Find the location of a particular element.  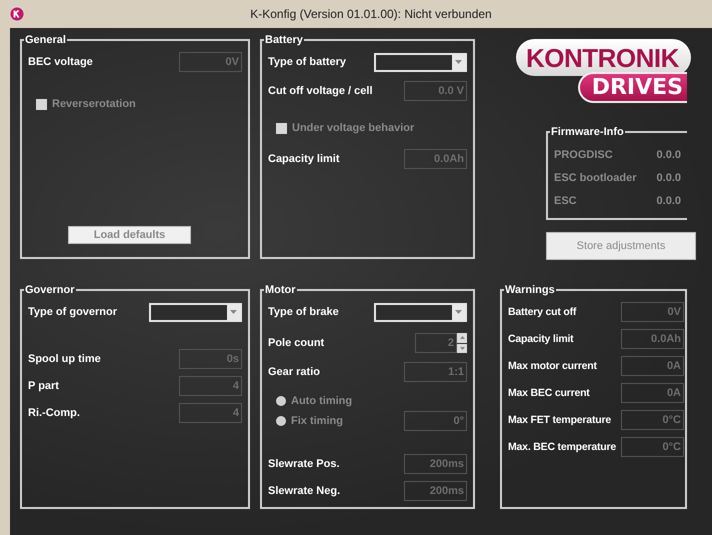

field-label: Battery cut off is located at coordinates (542, 312).